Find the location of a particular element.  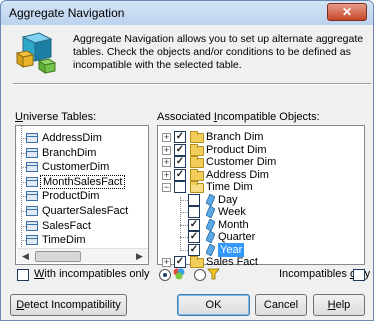

filter-condition-icon is located at coordinates (213, 274).